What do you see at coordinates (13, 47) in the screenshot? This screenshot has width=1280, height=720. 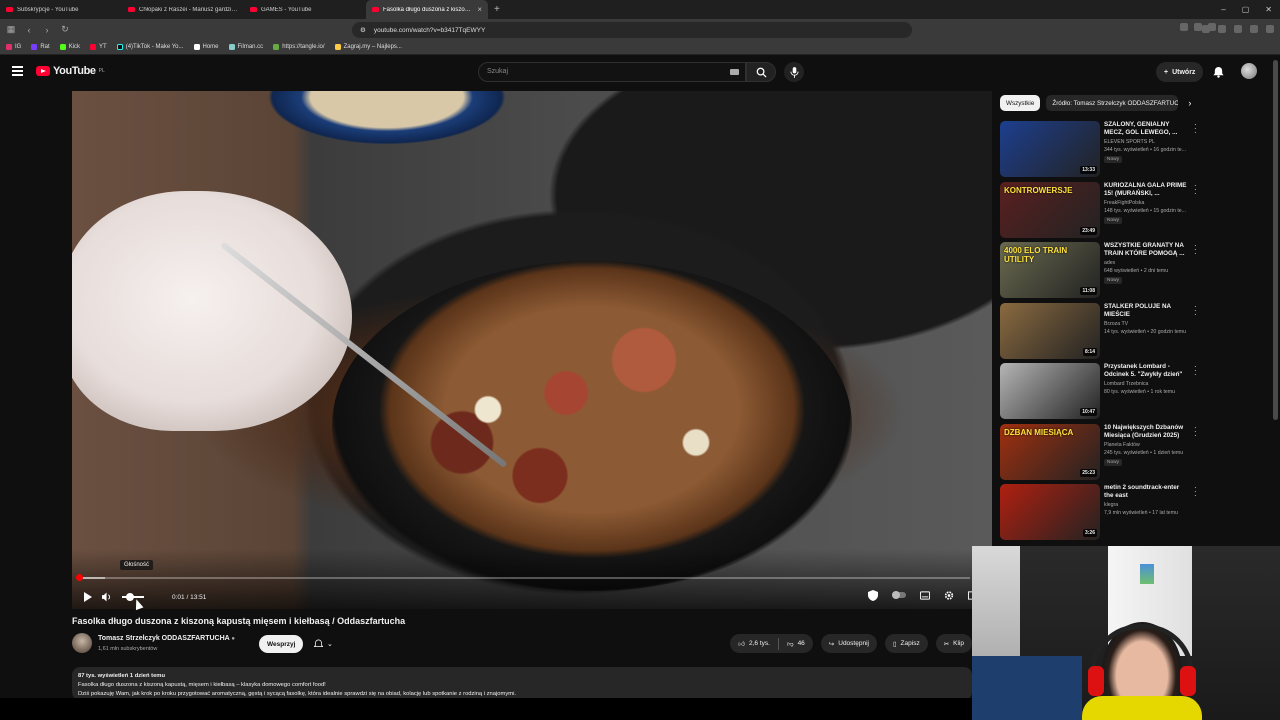 I see `bookmark-ig: IG` at bounding box center [13, 47].